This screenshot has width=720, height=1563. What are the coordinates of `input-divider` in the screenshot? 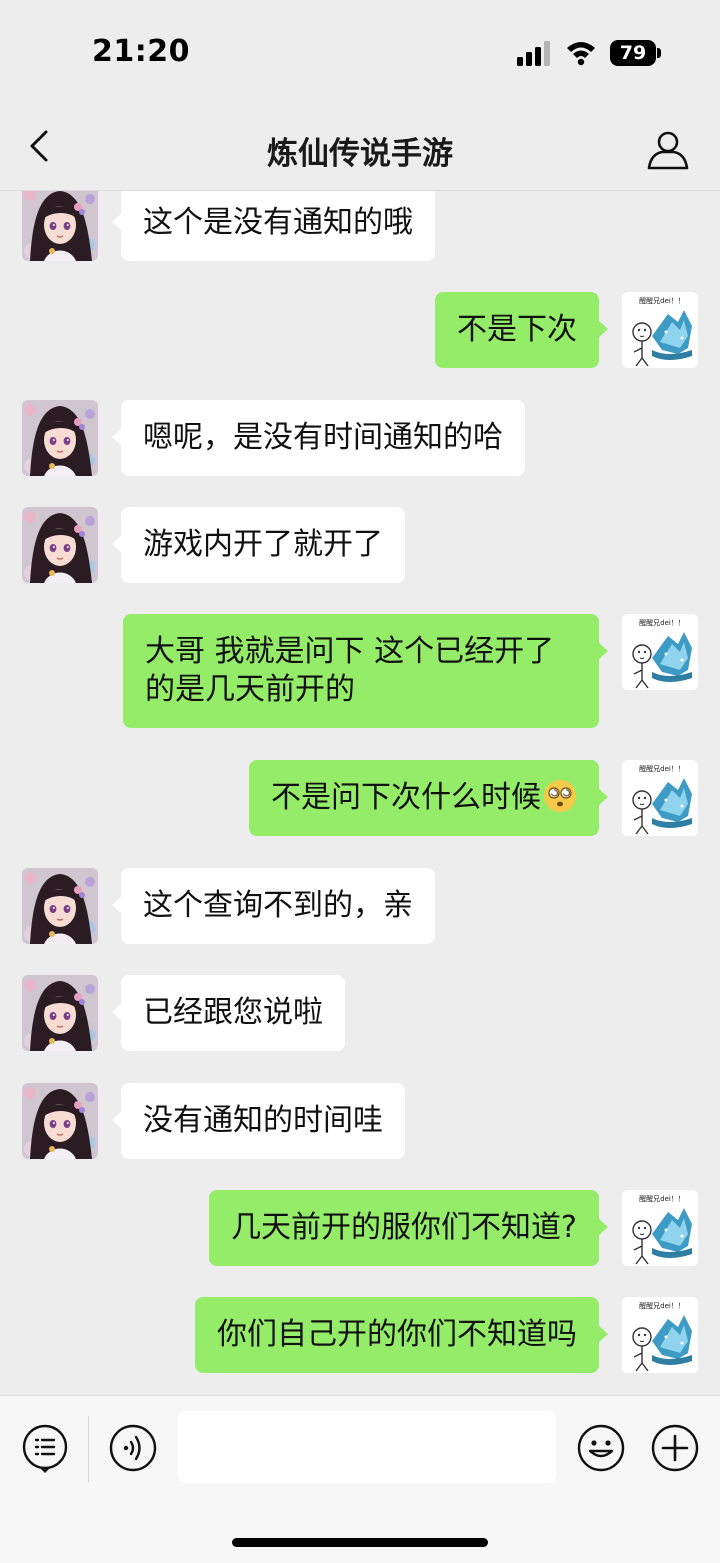 It's located at (88, 1449).